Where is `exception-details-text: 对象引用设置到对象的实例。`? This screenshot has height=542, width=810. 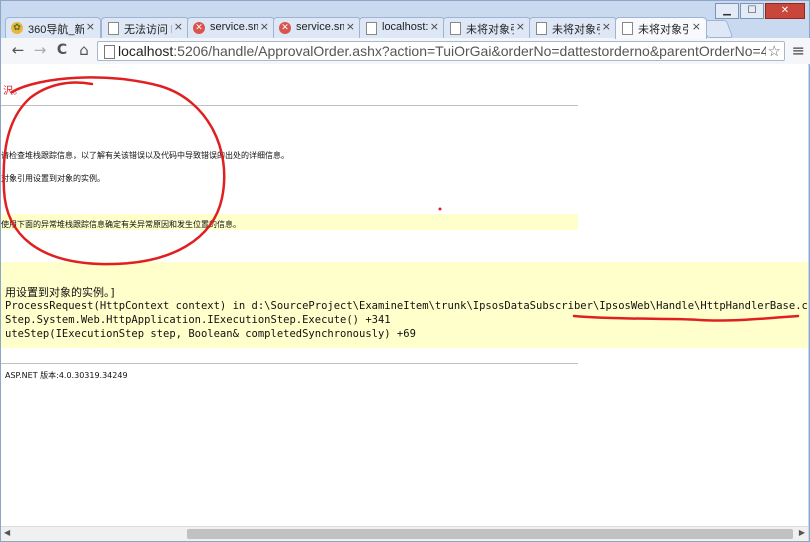
exception-details-text: 对象引用设置到对象的实例。 is located at coordinates (53, 178).